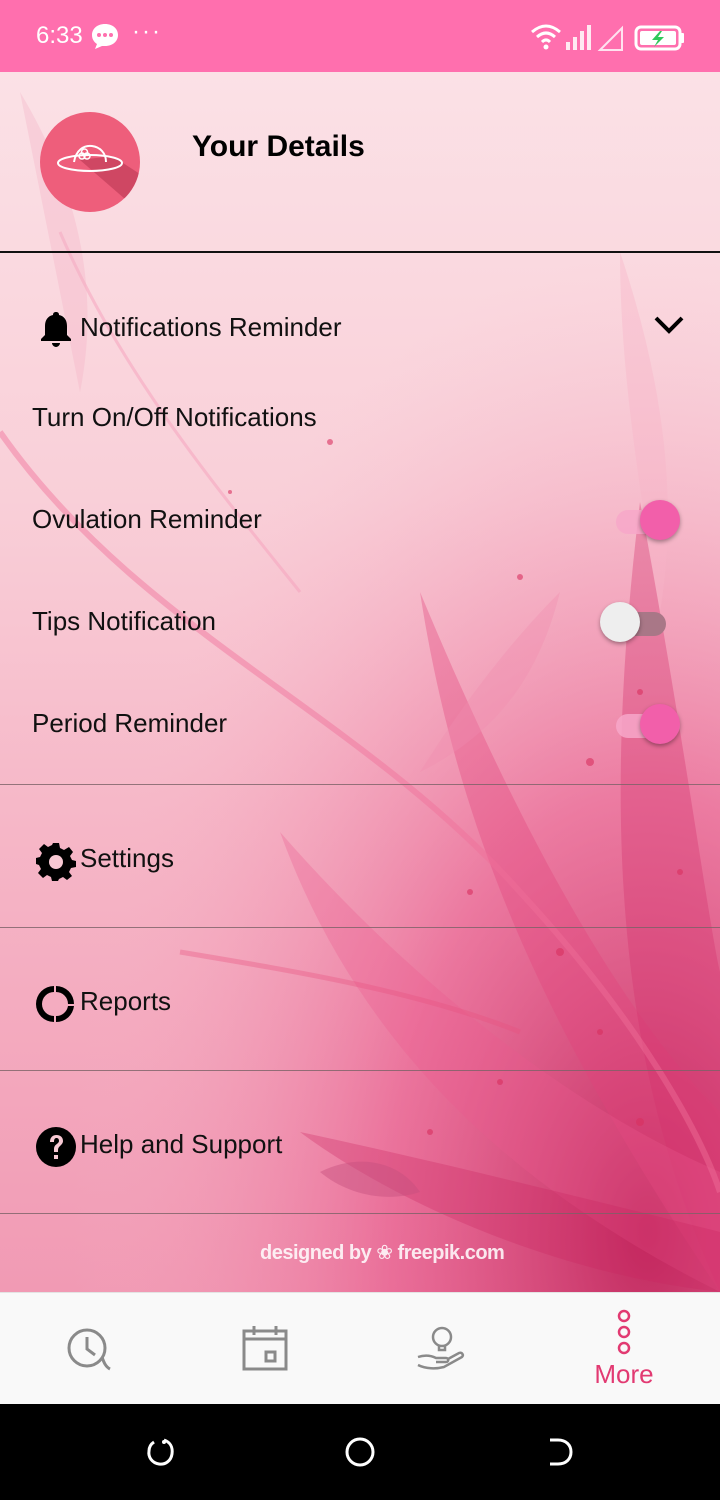 The width and height of the screenshot is (720, 1500). Describe the element at coordinates (59, 35) in the screenshot. I see `status-time: 6:33` at that location.